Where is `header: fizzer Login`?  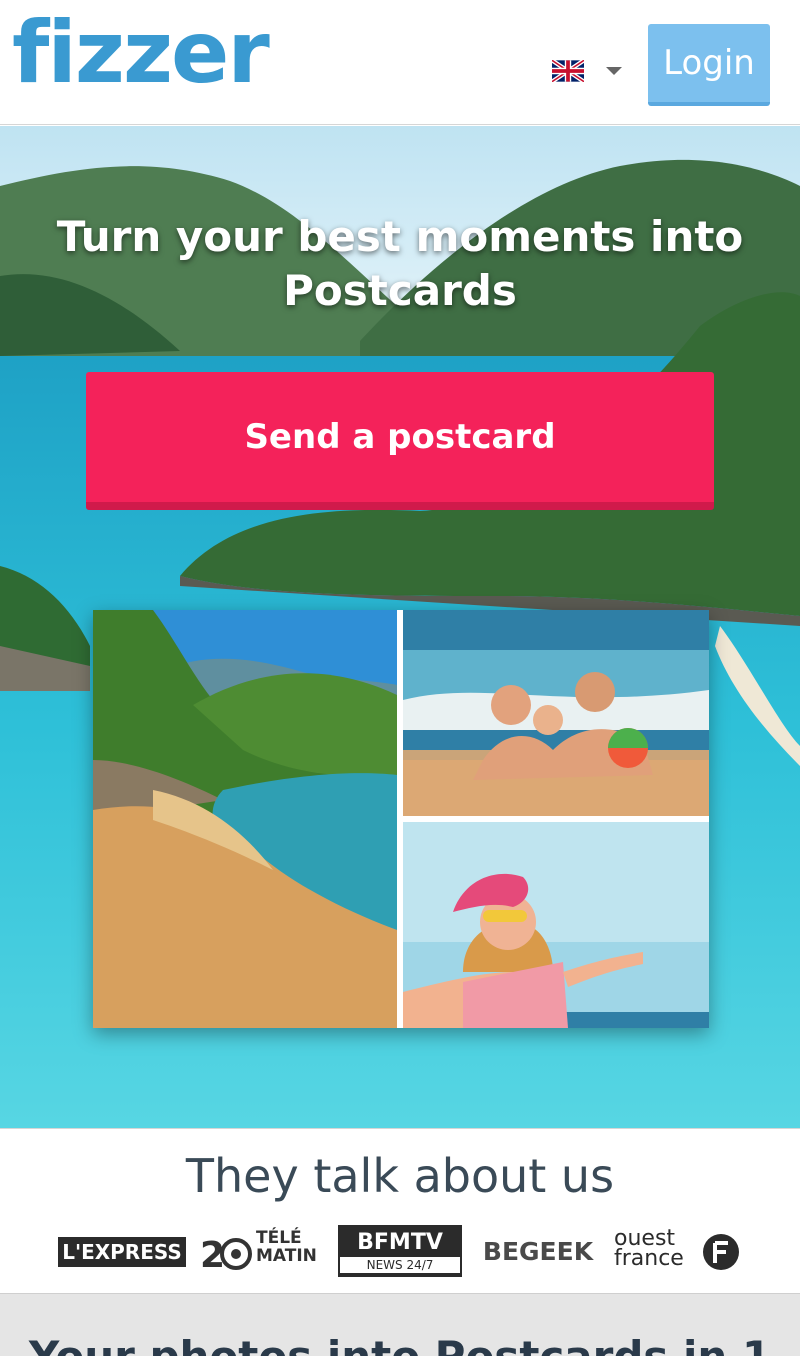
header: fizzer Login is located at coordinates (400, 62).